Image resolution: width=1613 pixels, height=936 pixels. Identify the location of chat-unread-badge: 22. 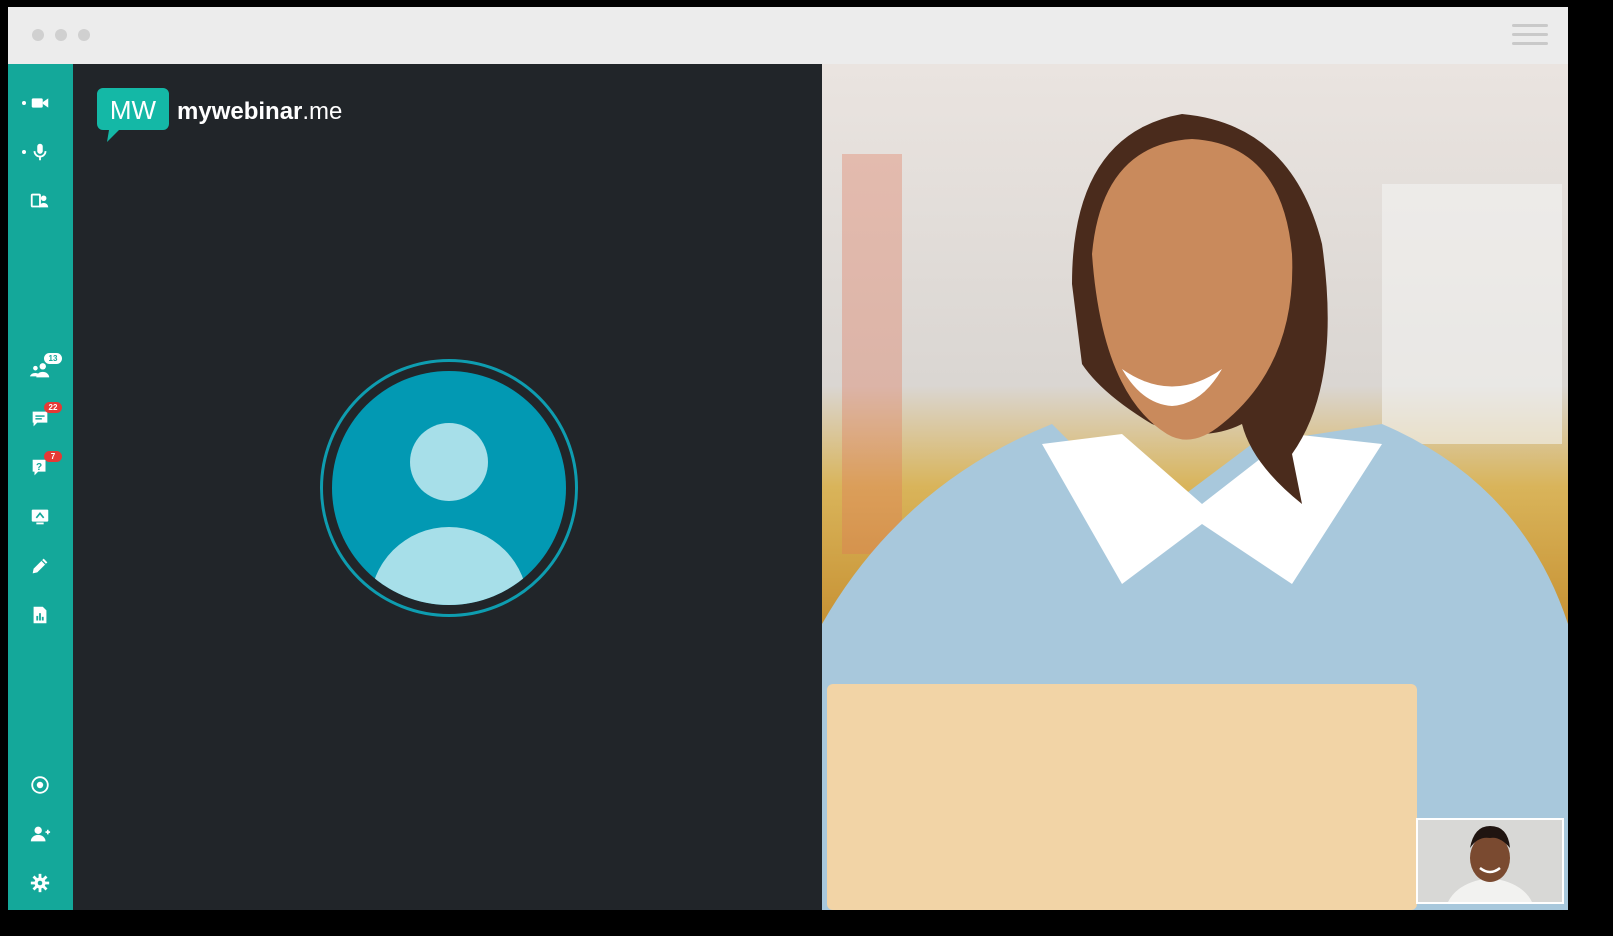
(53, 407).